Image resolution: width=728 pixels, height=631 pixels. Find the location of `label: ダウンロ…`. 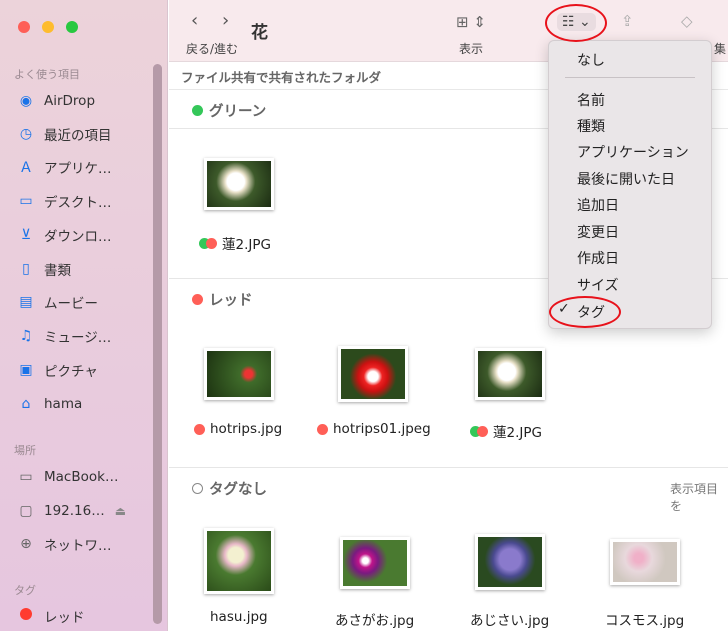

label: ダウンロ… is located at coordinates (78, 237).